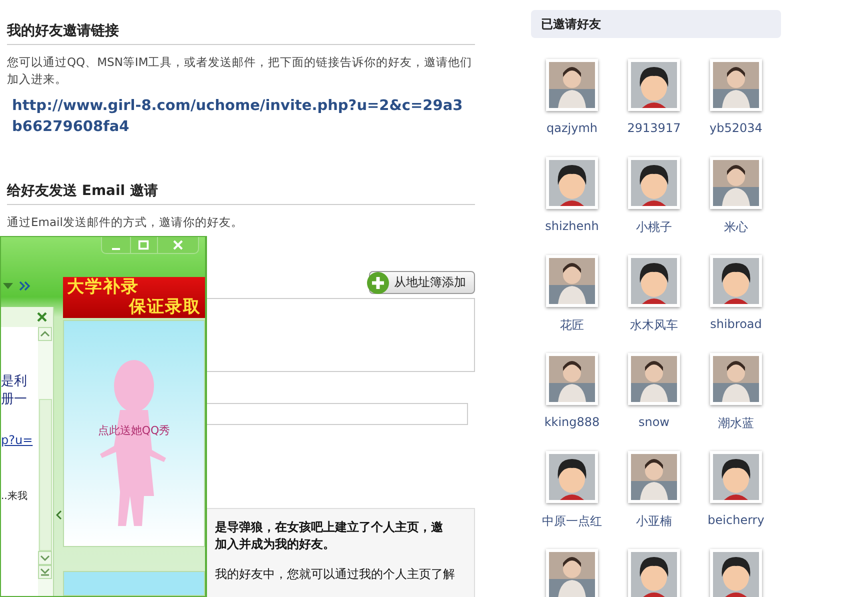 Image resolution: width=865 pixels, height=597 pixels. What do you see at coordinates (736, 324) in the screenshot?
I see `friend-name: shibroad` at bounding box center [736, 324].